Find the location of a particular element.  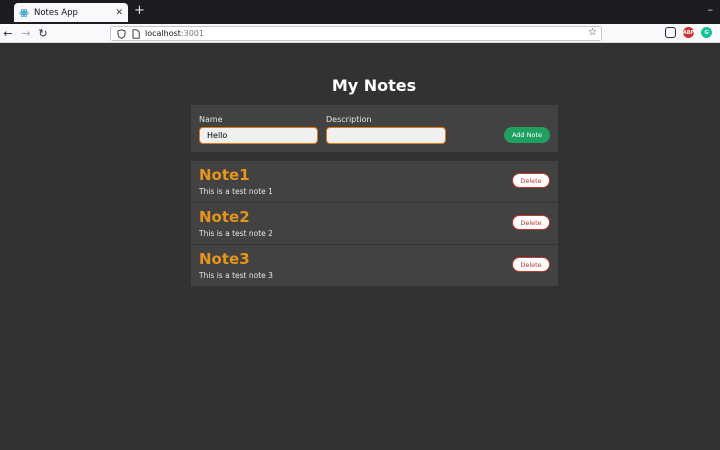

add-note-button: Add Note is located at coordinates (527, 135).